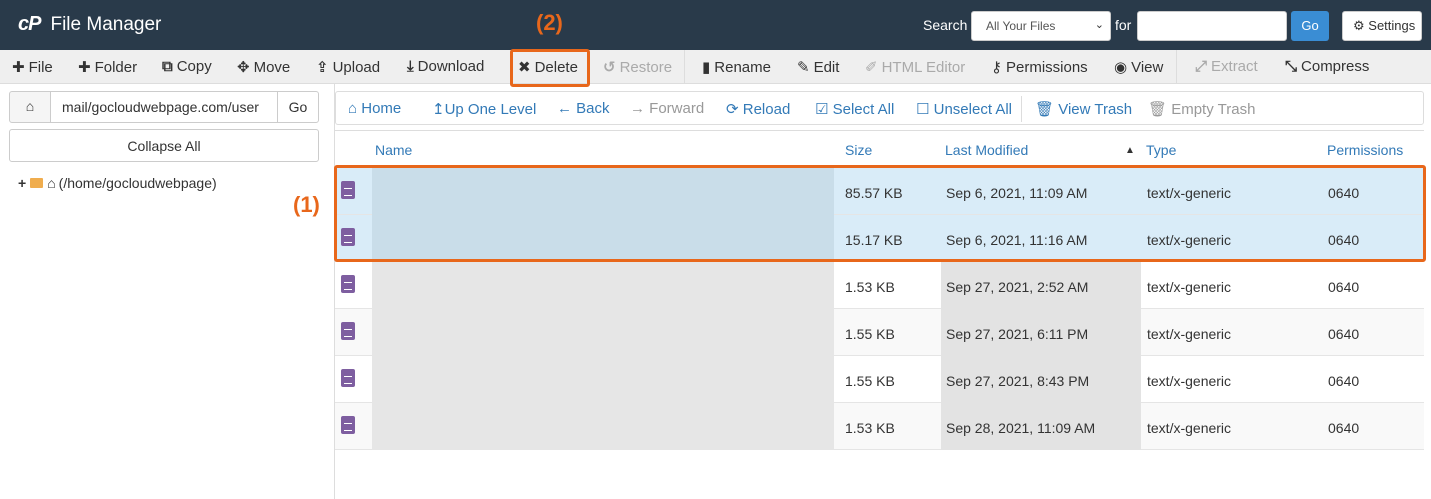  What do you see at coordinates (858, 150) in the screenshot?
I see `column-size: Size` at bounding box center [858, 150].